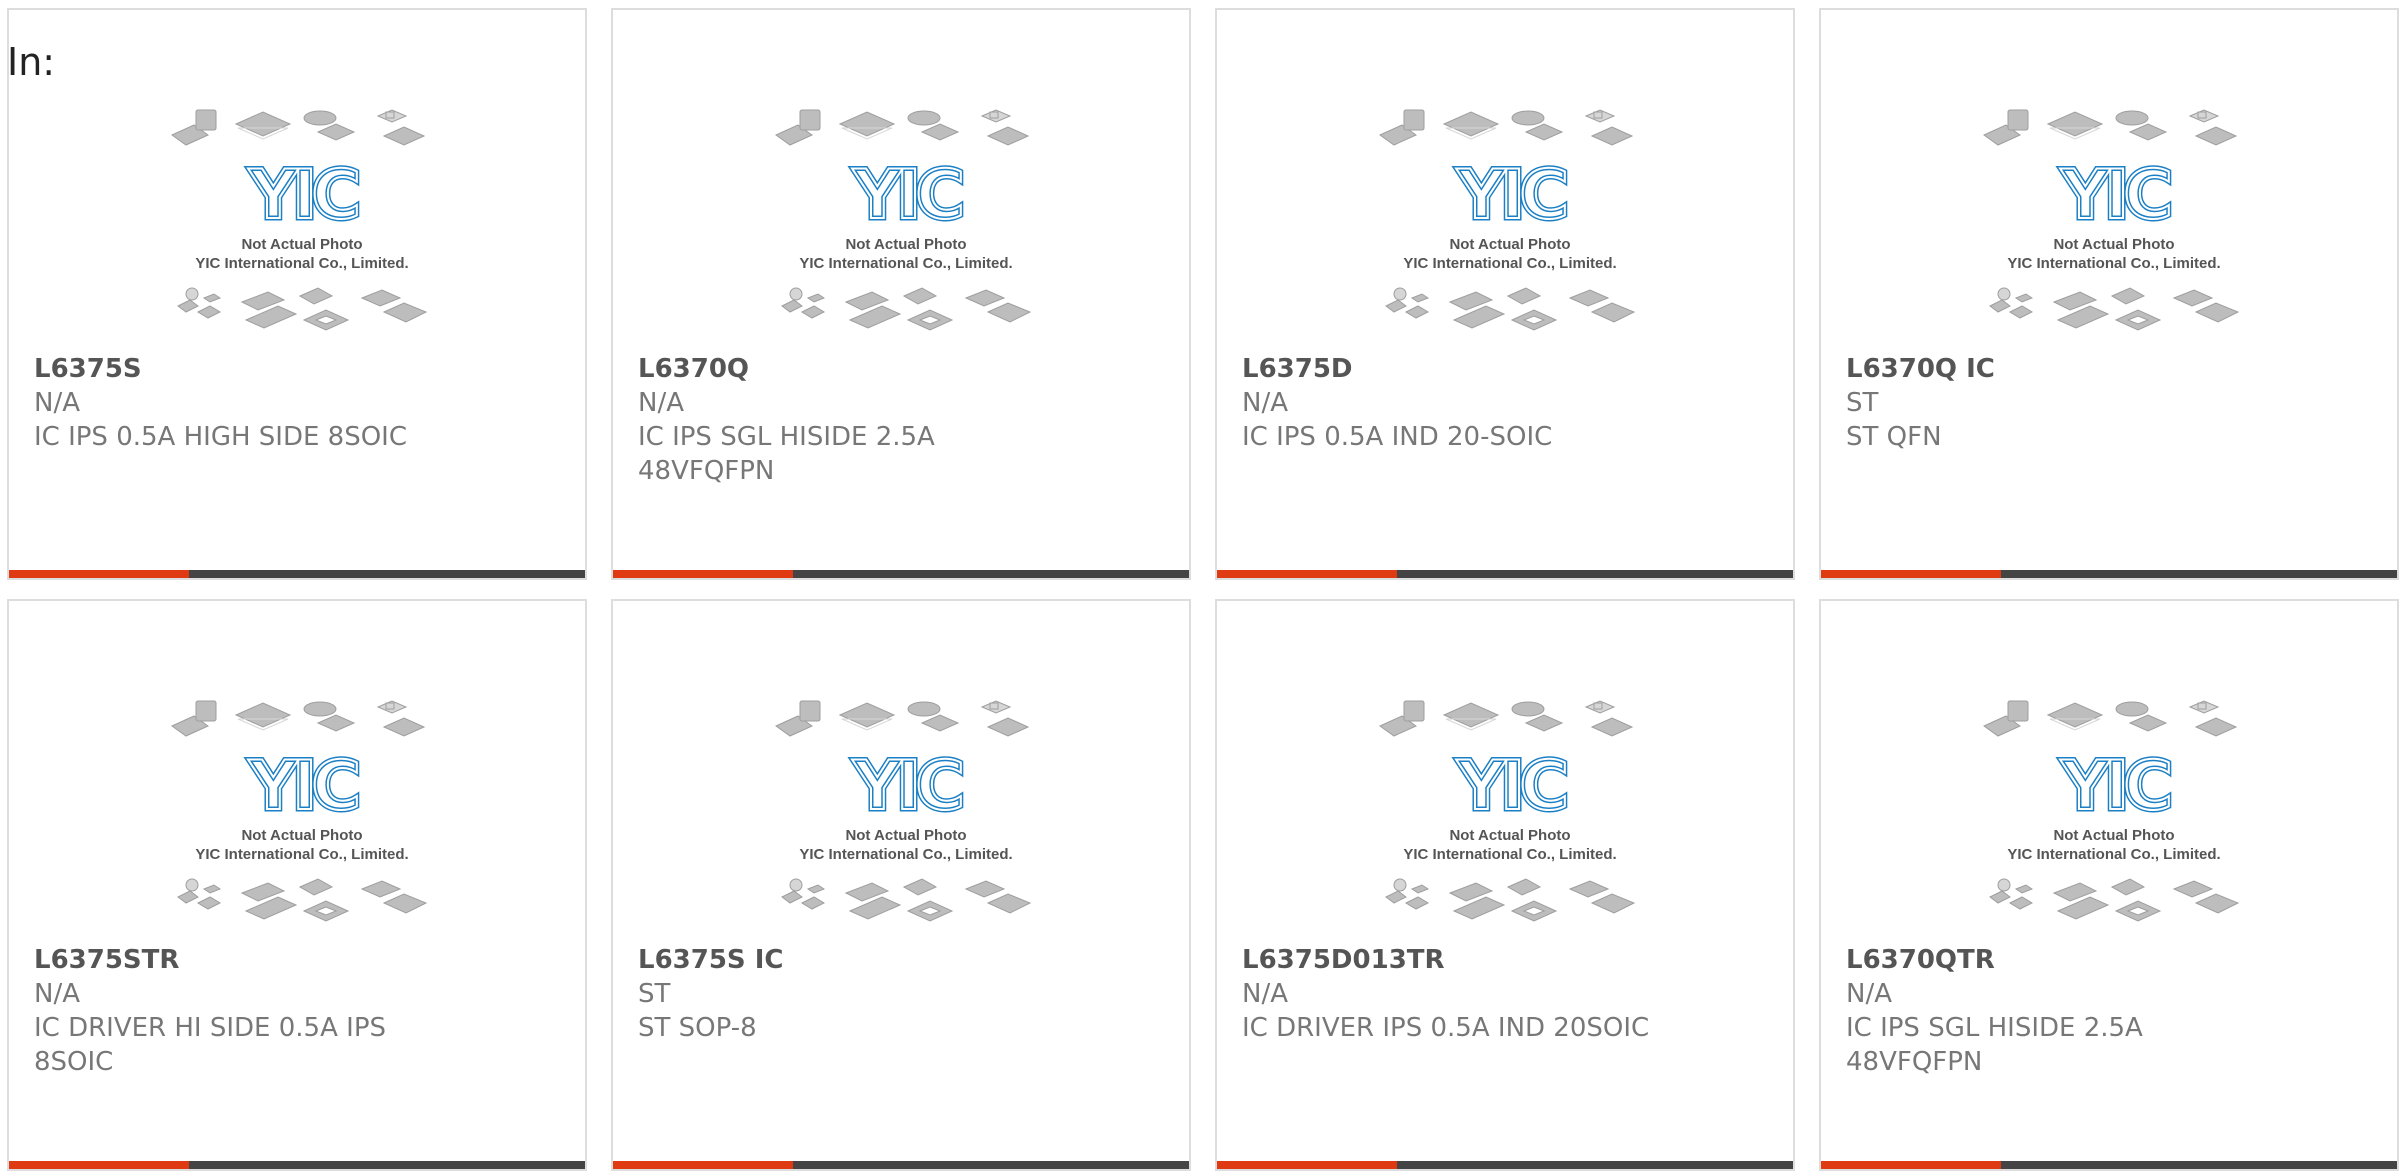 This screenshot has width=2400, height=1171. What do you see at coordinates (901, 369) in the screenshot?
I see `part-number: L6370Q` at bounding box center [901, 369].